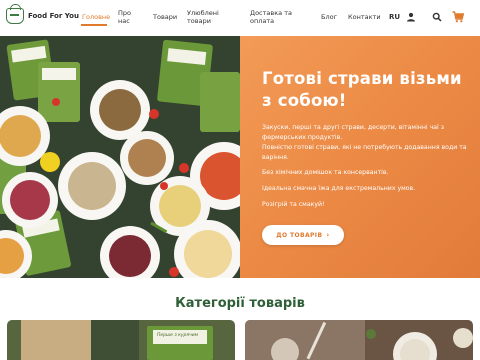 This screenshot has height=360, width=480. I want to click on search-icon, so click(437, 17).